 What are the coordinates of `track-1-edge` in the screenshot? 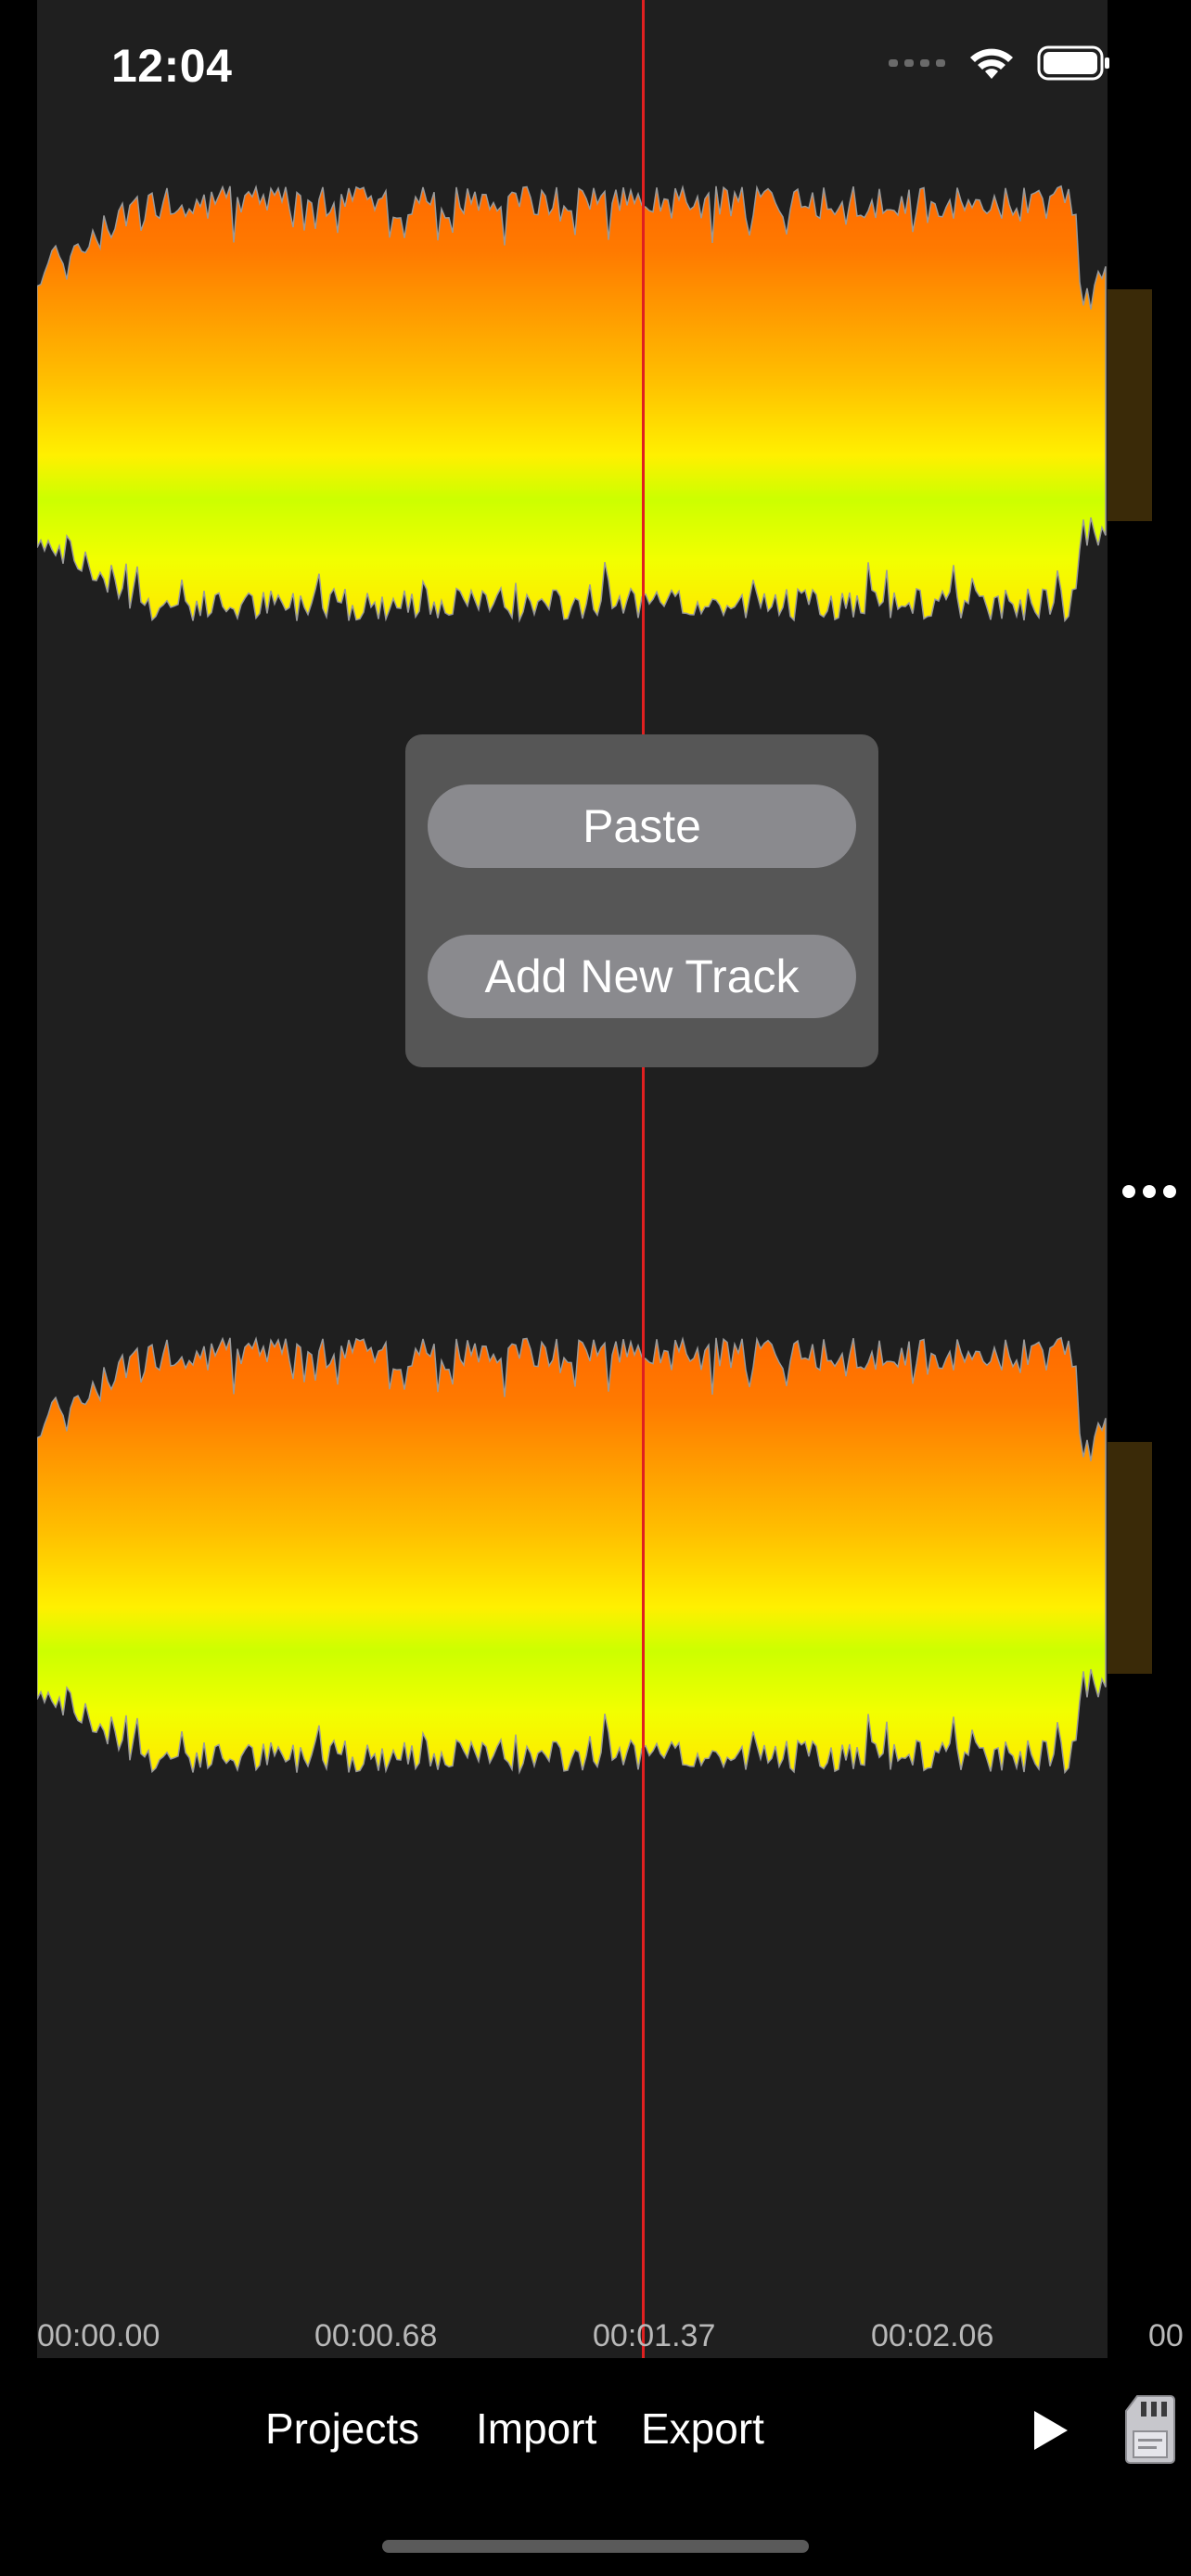 It's located at (1130, 405).